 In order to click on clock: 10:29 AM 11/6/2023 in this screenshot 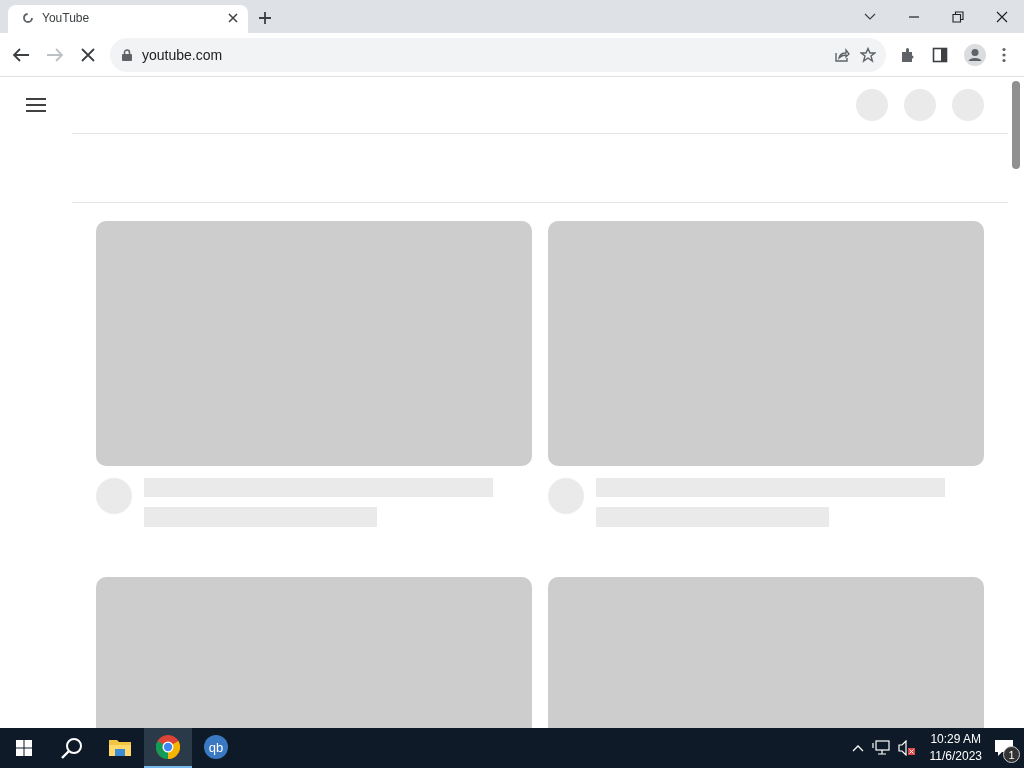, I will do `click(955, 748)`.